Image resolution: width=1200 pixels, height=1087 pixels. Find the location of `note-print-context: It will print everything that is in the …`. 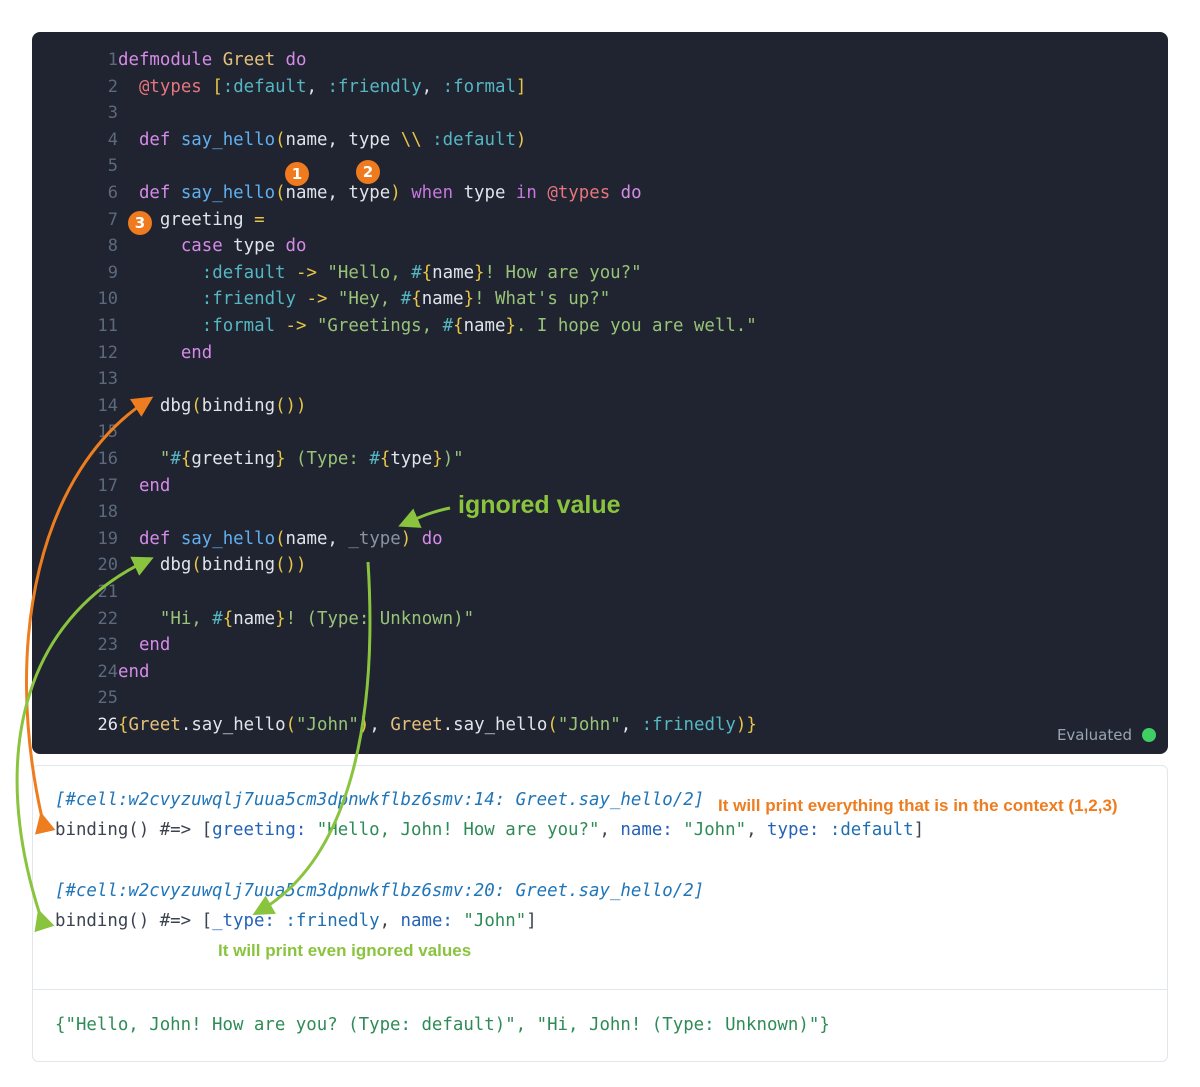

note-print-context: It will print everything that is in the … is located at coordinates (918, 805).